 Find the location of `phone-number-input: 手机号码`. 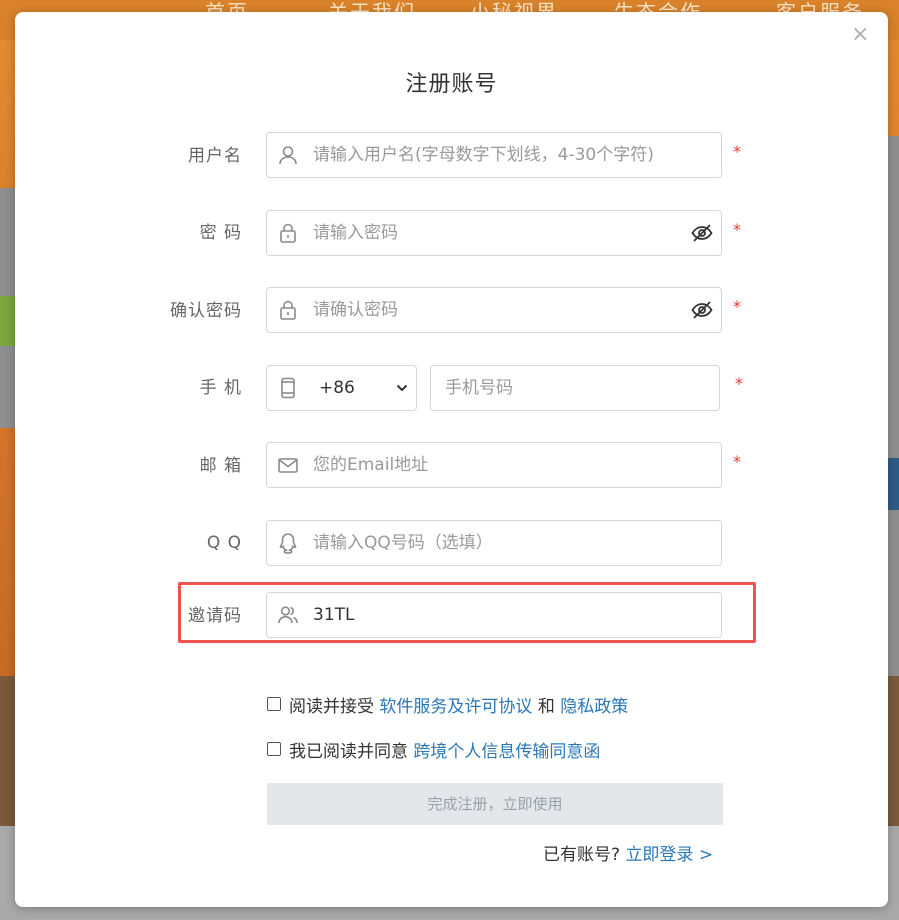

phone-number-input: 手机号码 is located at coordinates (575, 388).